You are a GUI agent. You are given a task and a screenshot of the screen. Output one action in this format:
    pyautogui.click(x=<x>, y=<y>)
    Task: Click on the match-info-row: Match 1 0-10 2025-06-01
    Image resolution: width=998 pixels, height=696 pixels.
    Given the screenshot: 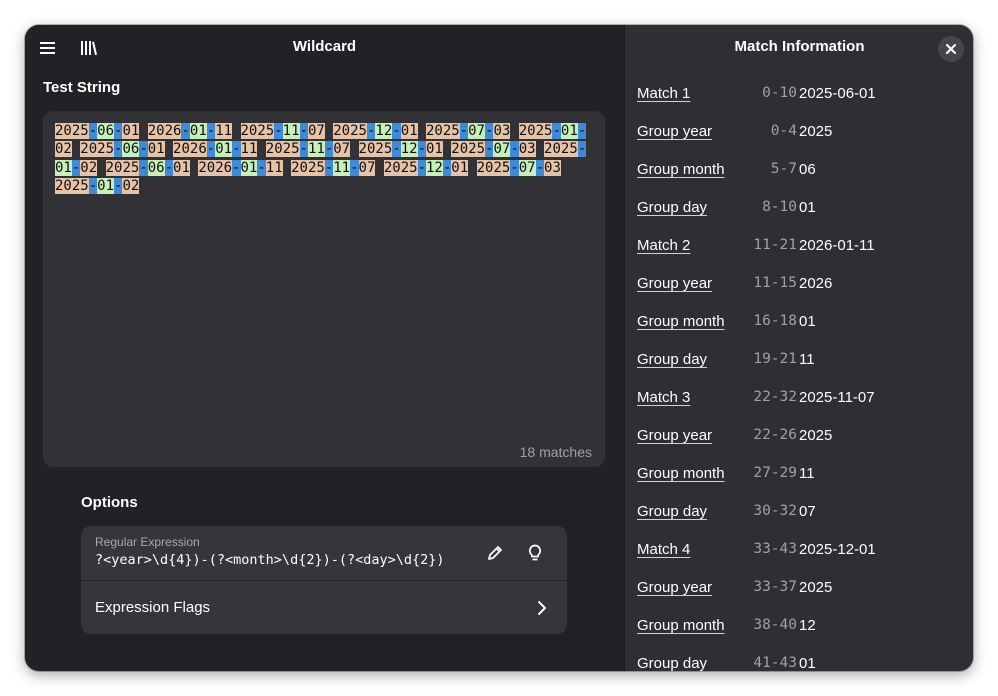 What is the action you would take?
    pyautogui.click(x=802, y=102)
    